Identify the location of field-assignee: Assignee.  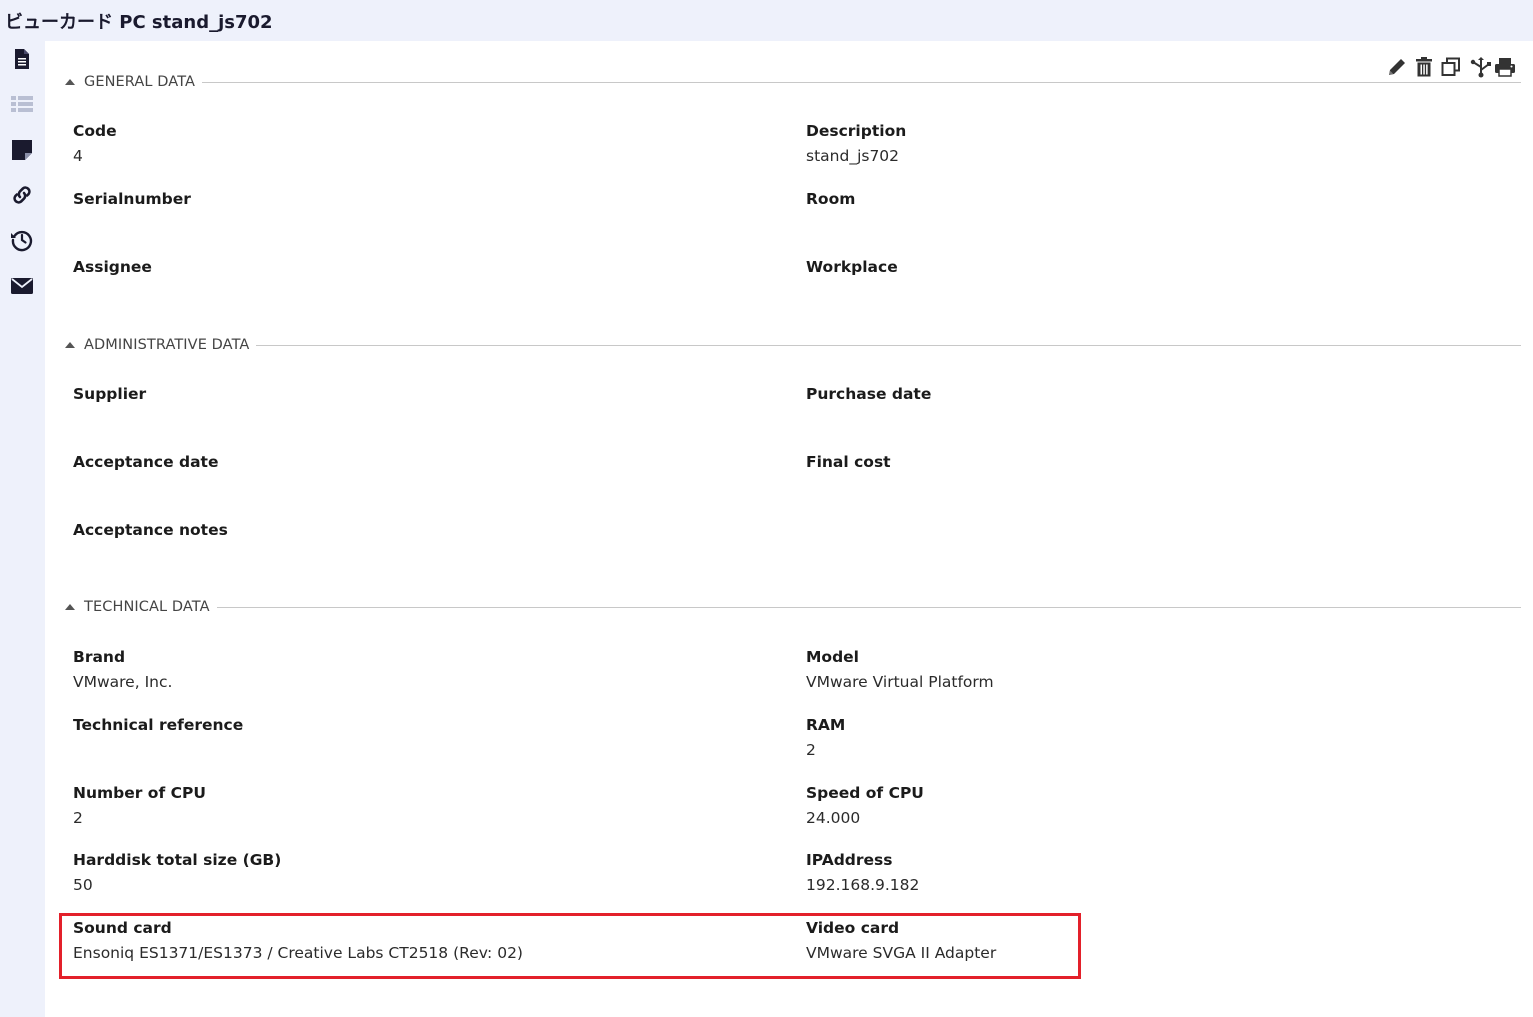
(423, 279).